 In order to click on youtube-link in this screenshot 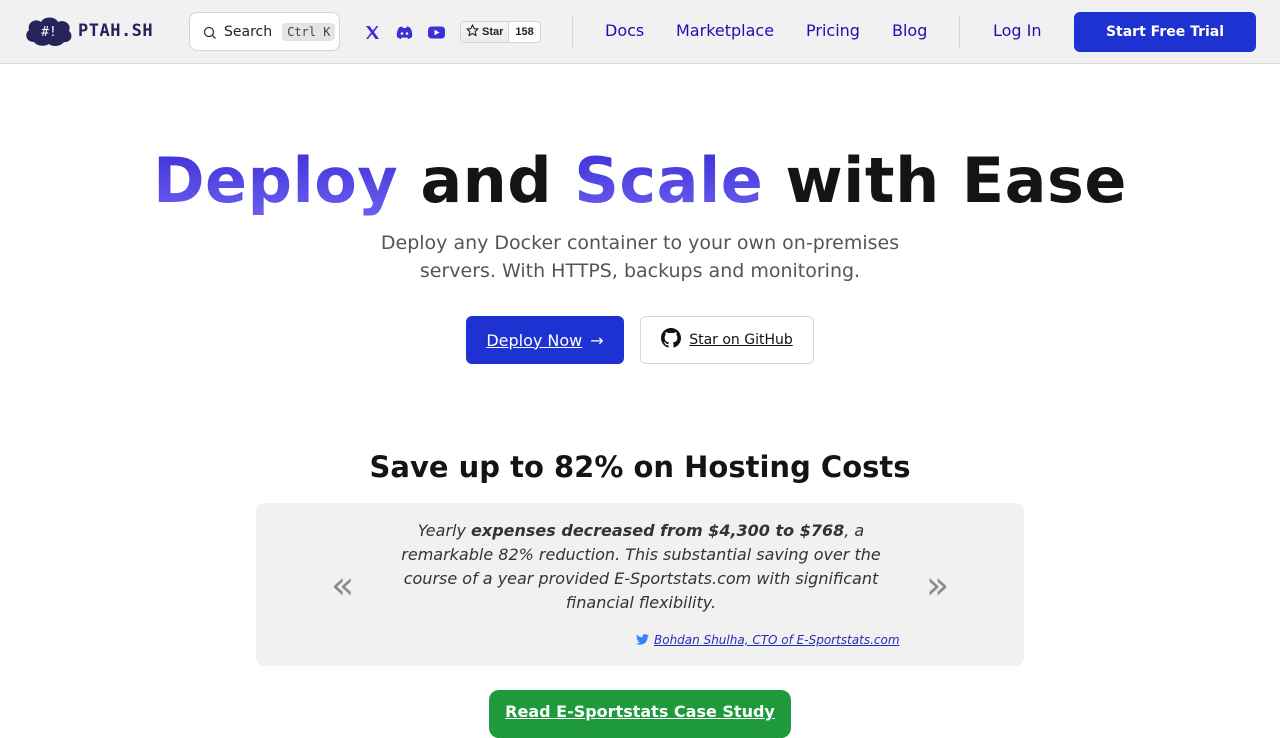, I will do `click(436, 32)`.